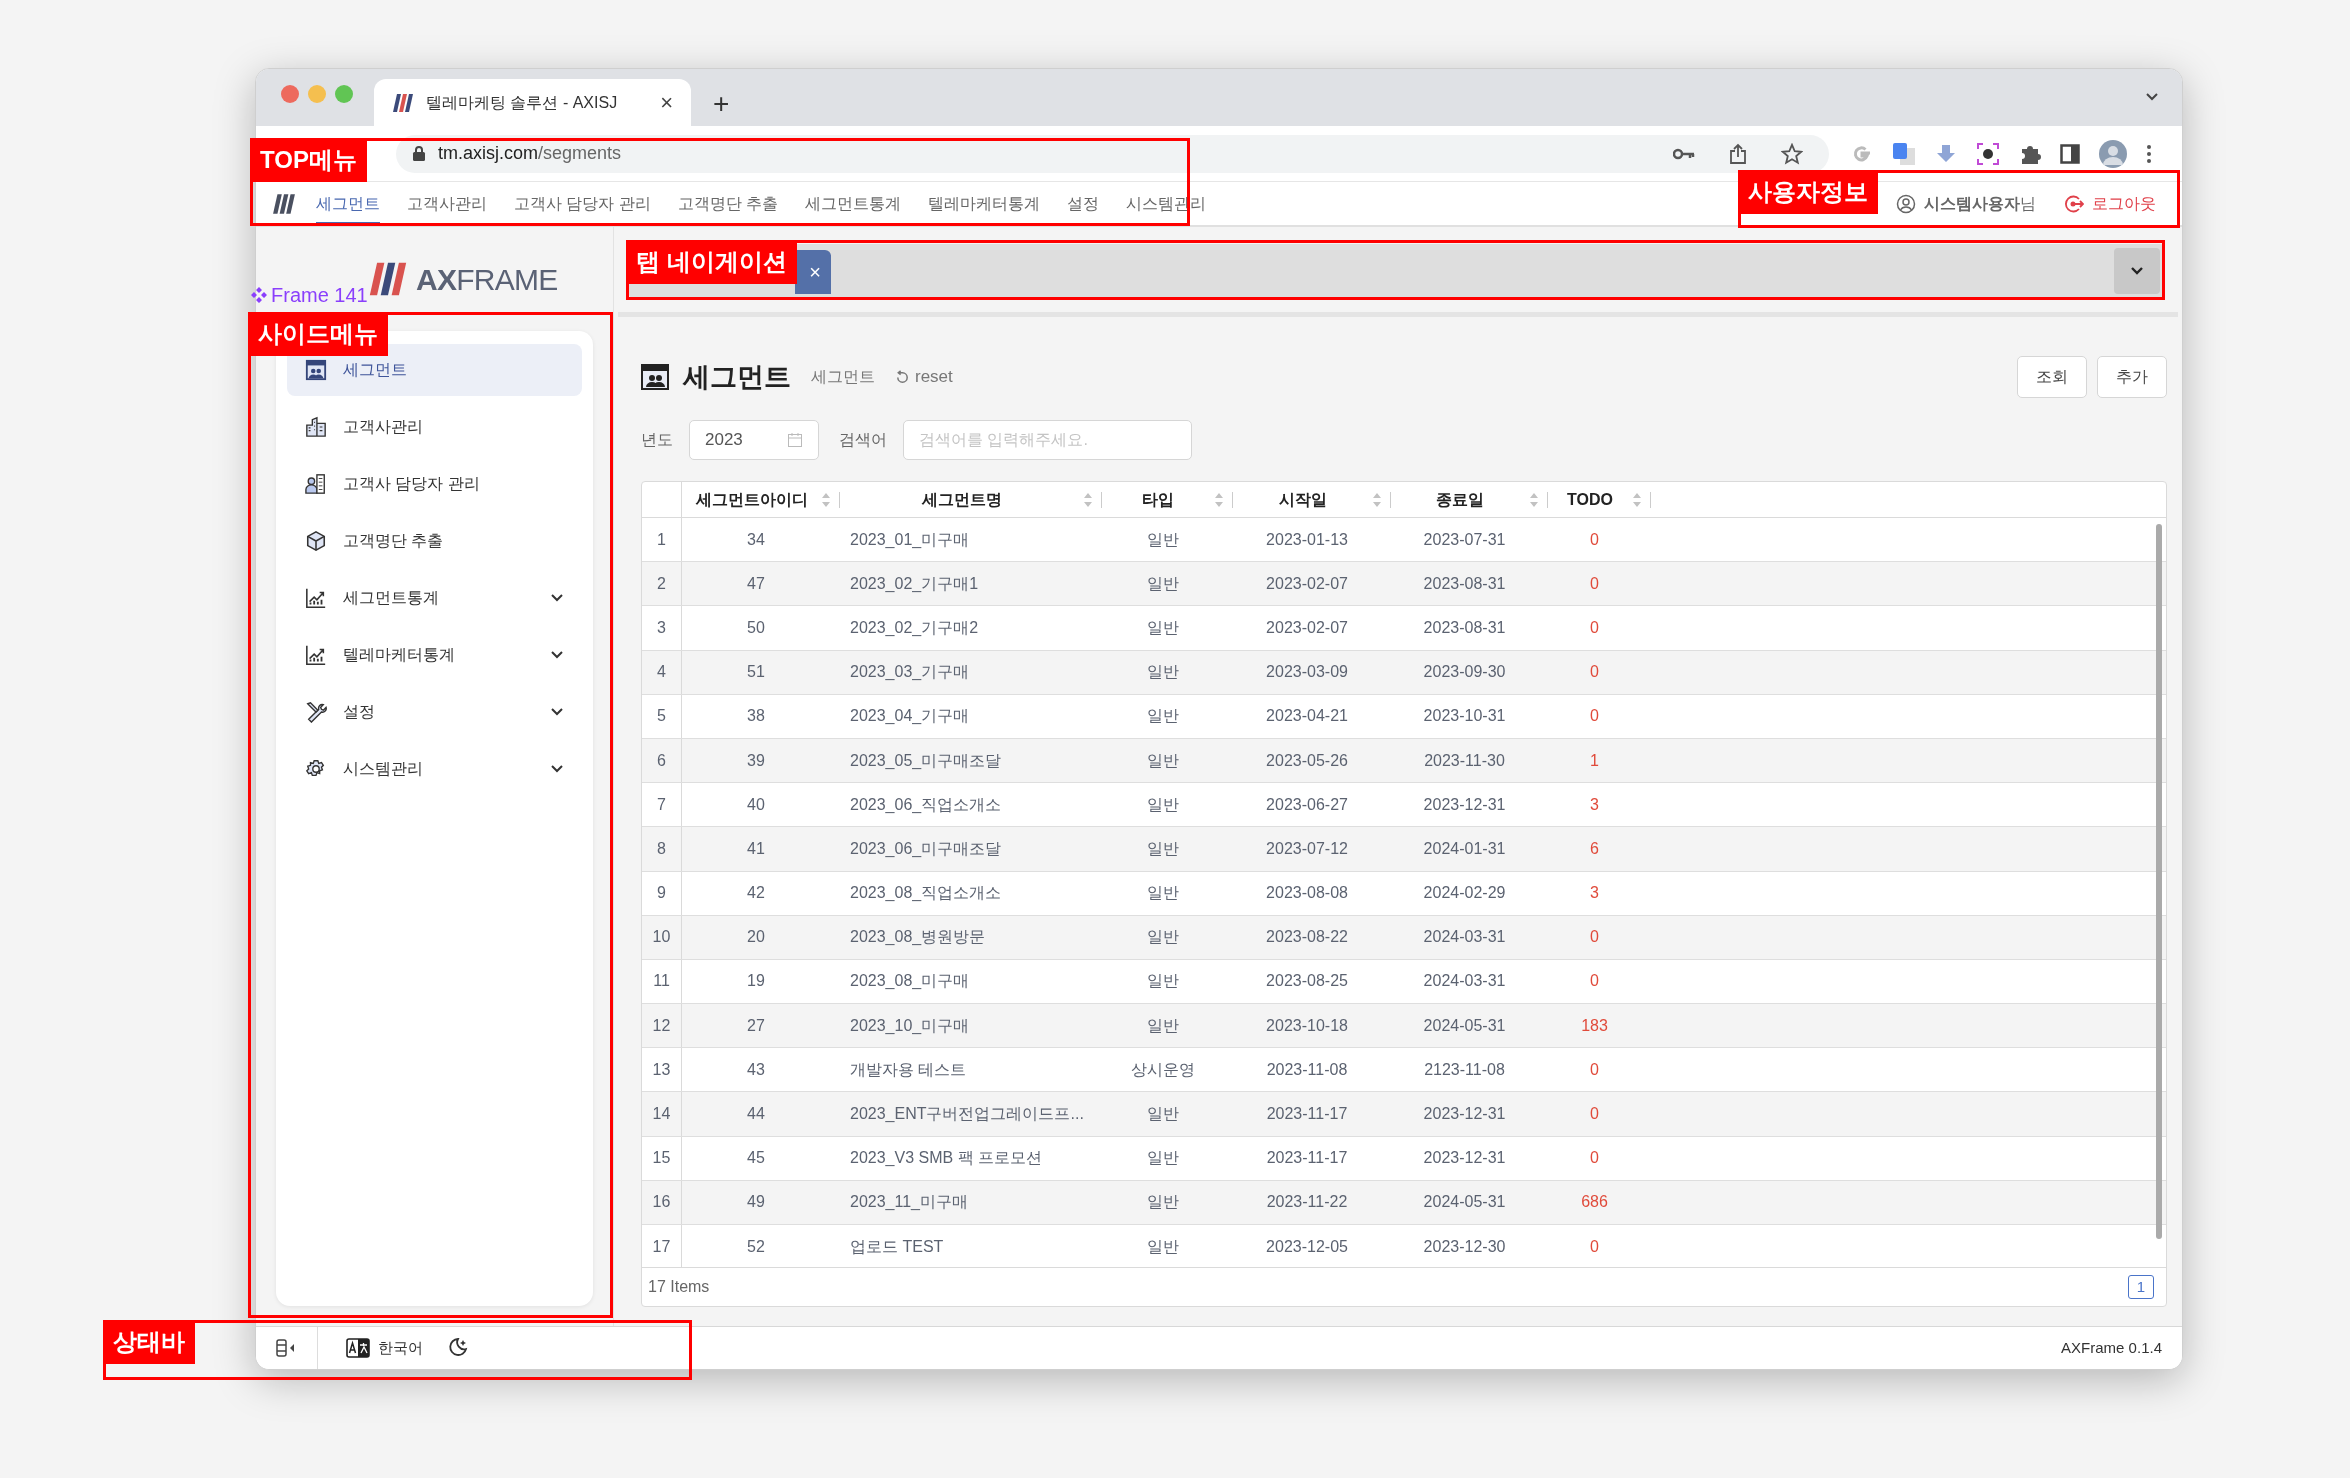 The height and width of the screenshot is (1478, 2350). I want to click on scrollbar, so click(2159, 881).